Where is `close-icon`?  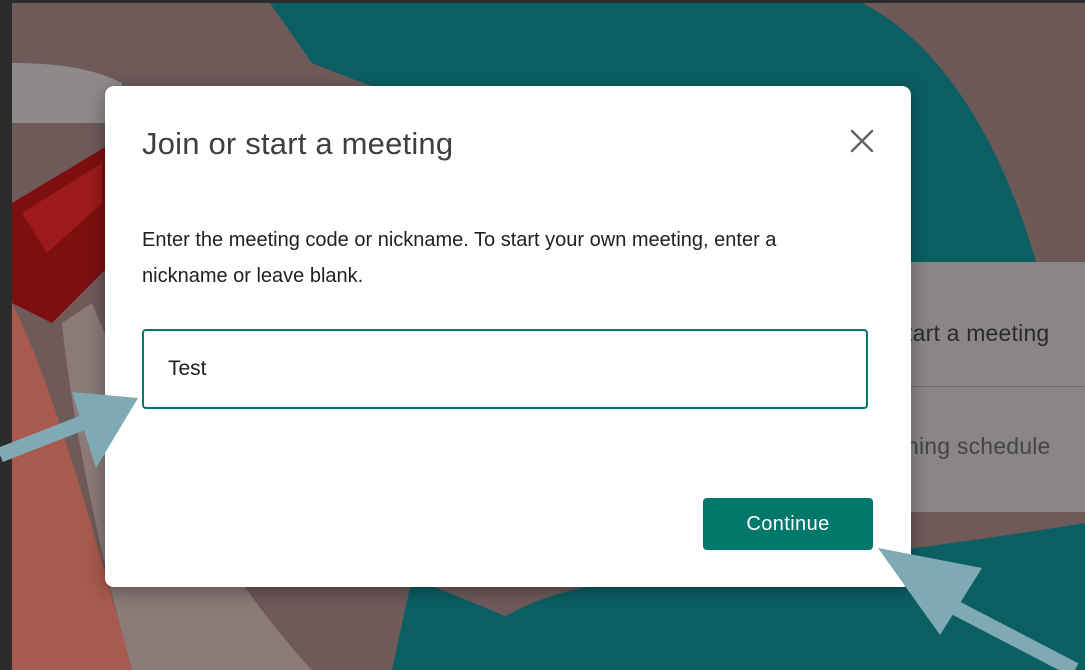
close-icon is located at coordinates (862, 141).